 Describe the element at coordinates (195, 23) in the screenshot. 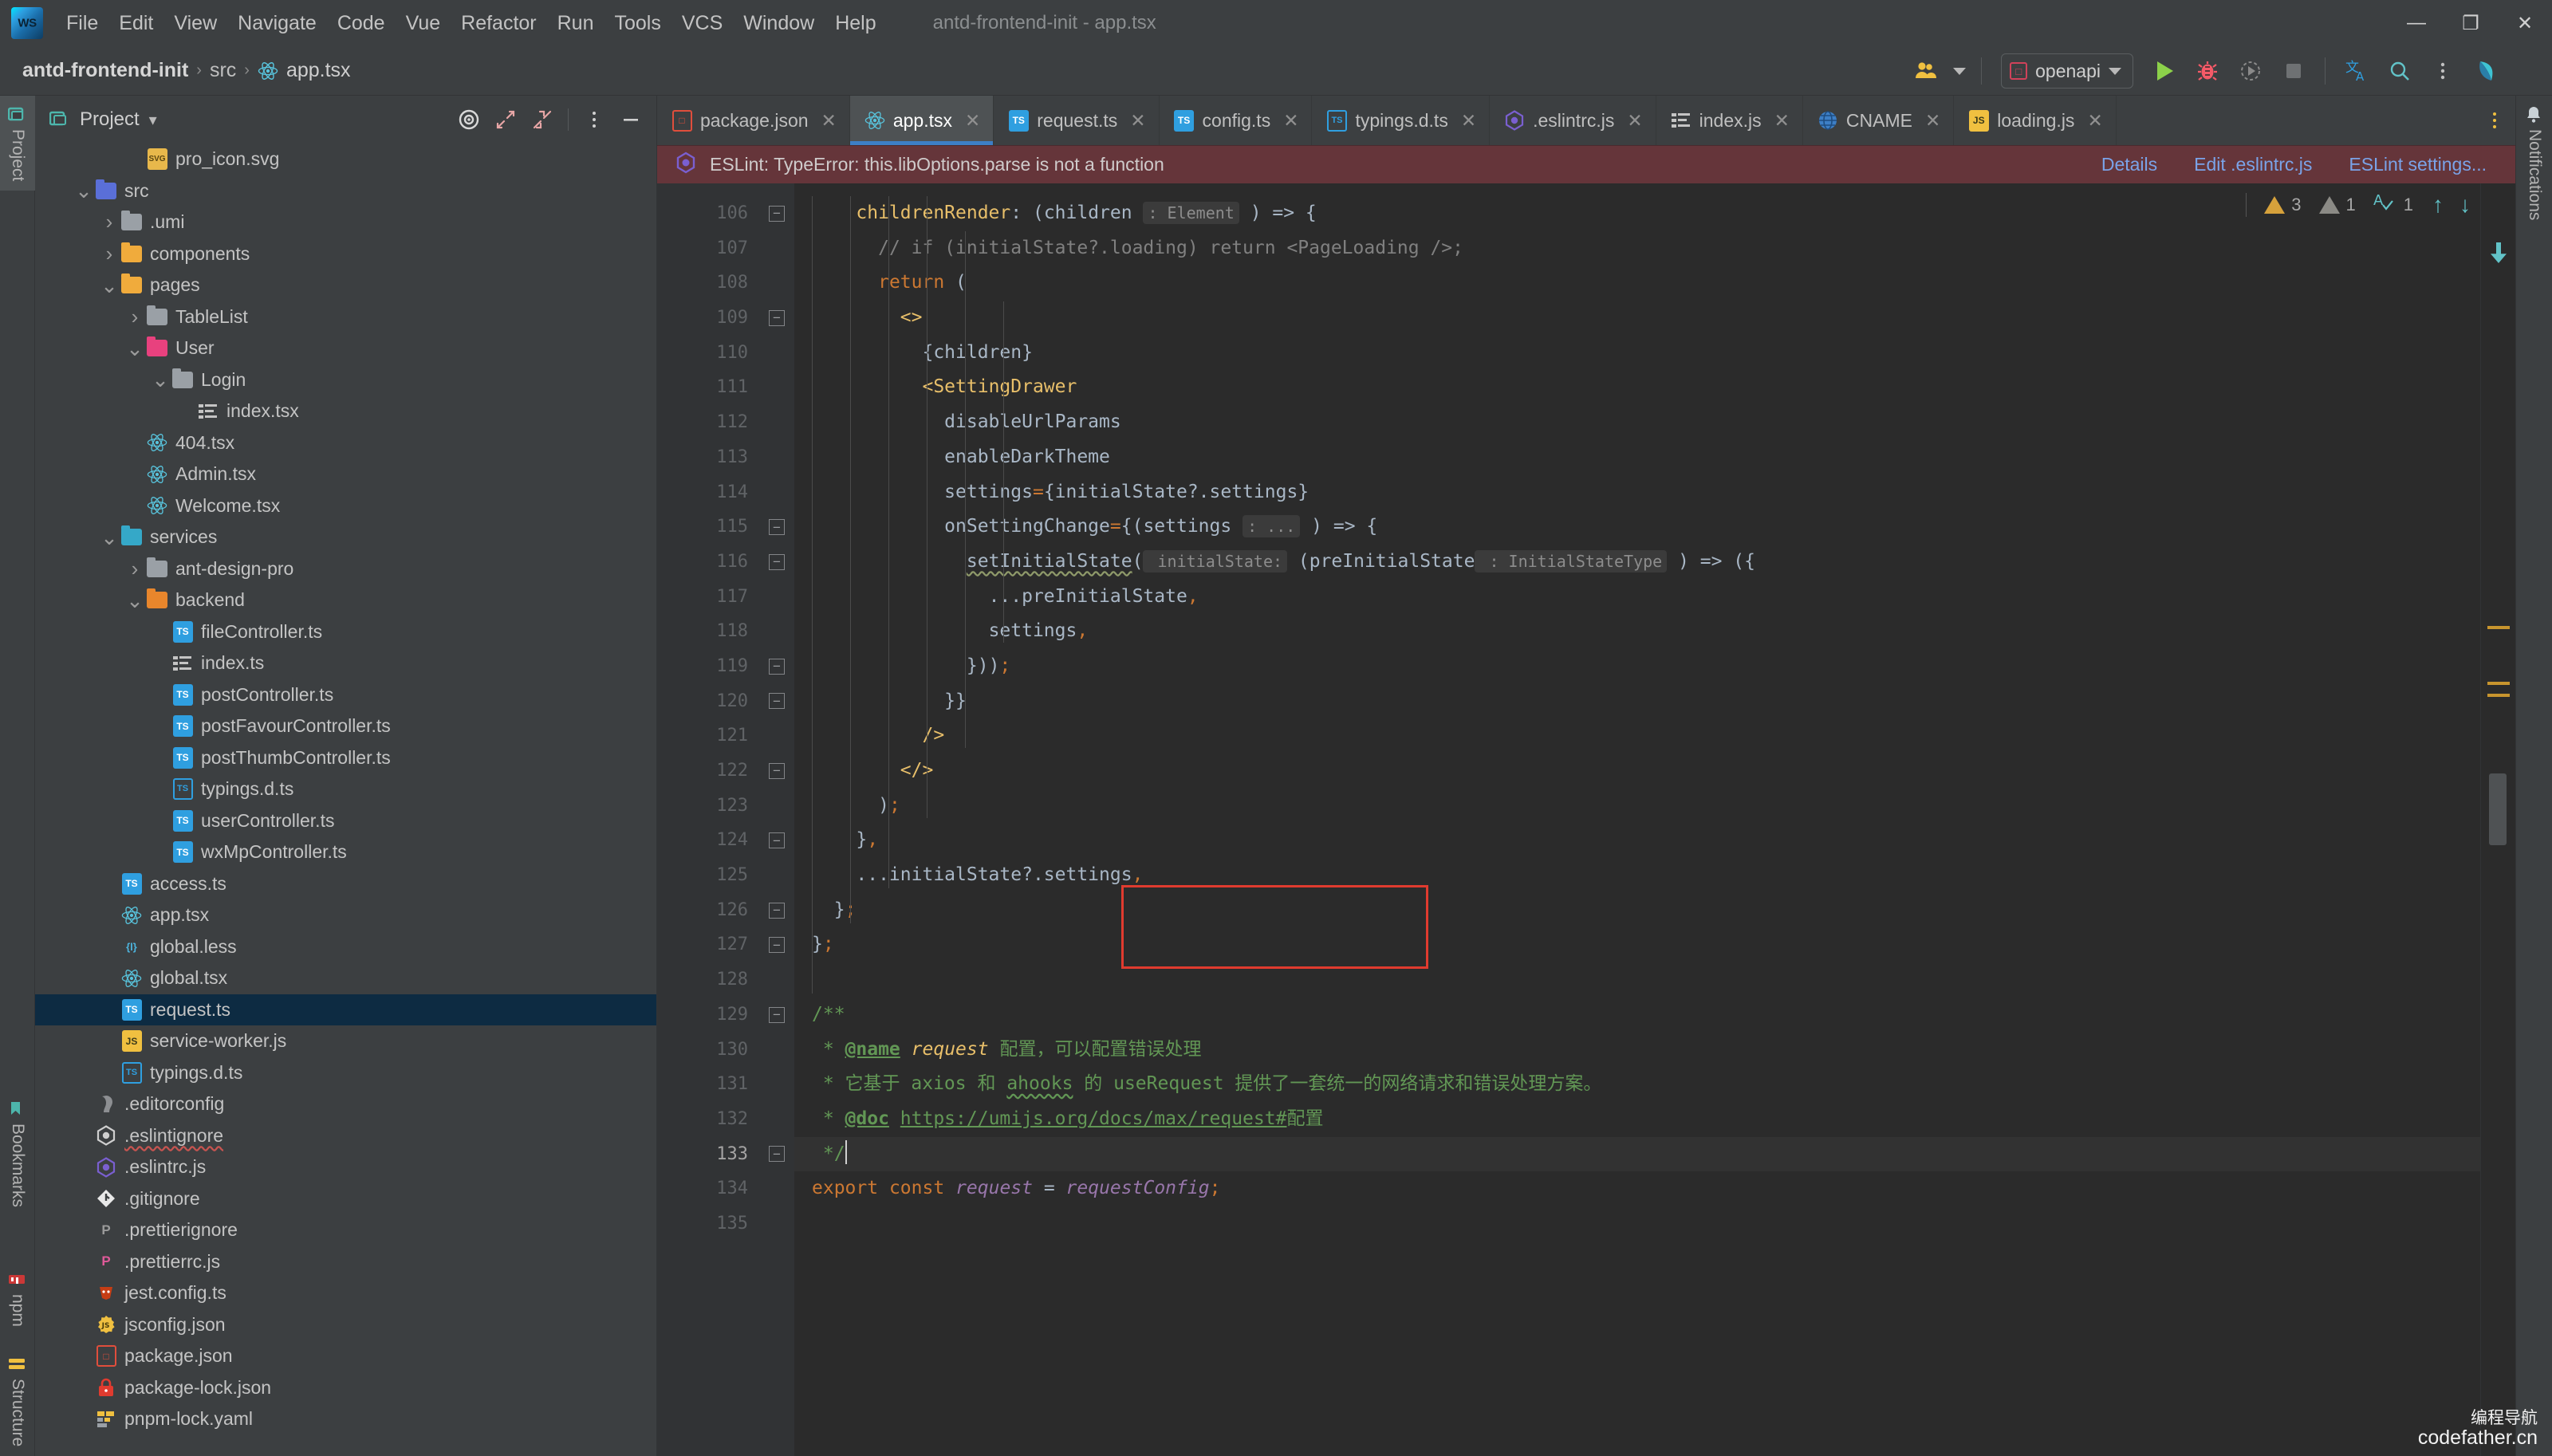

I see `menu-item-view: View` at that location.